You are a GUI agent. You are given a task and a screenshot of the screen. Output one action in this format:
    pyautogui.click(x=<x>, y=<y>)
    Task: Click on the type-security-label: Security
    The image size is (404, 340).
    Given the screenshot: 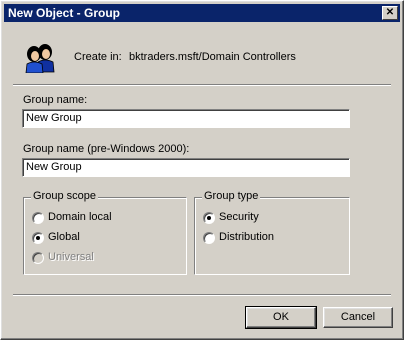 What is the action you would take?
    pyautogui.click(x=239, y=217)
    